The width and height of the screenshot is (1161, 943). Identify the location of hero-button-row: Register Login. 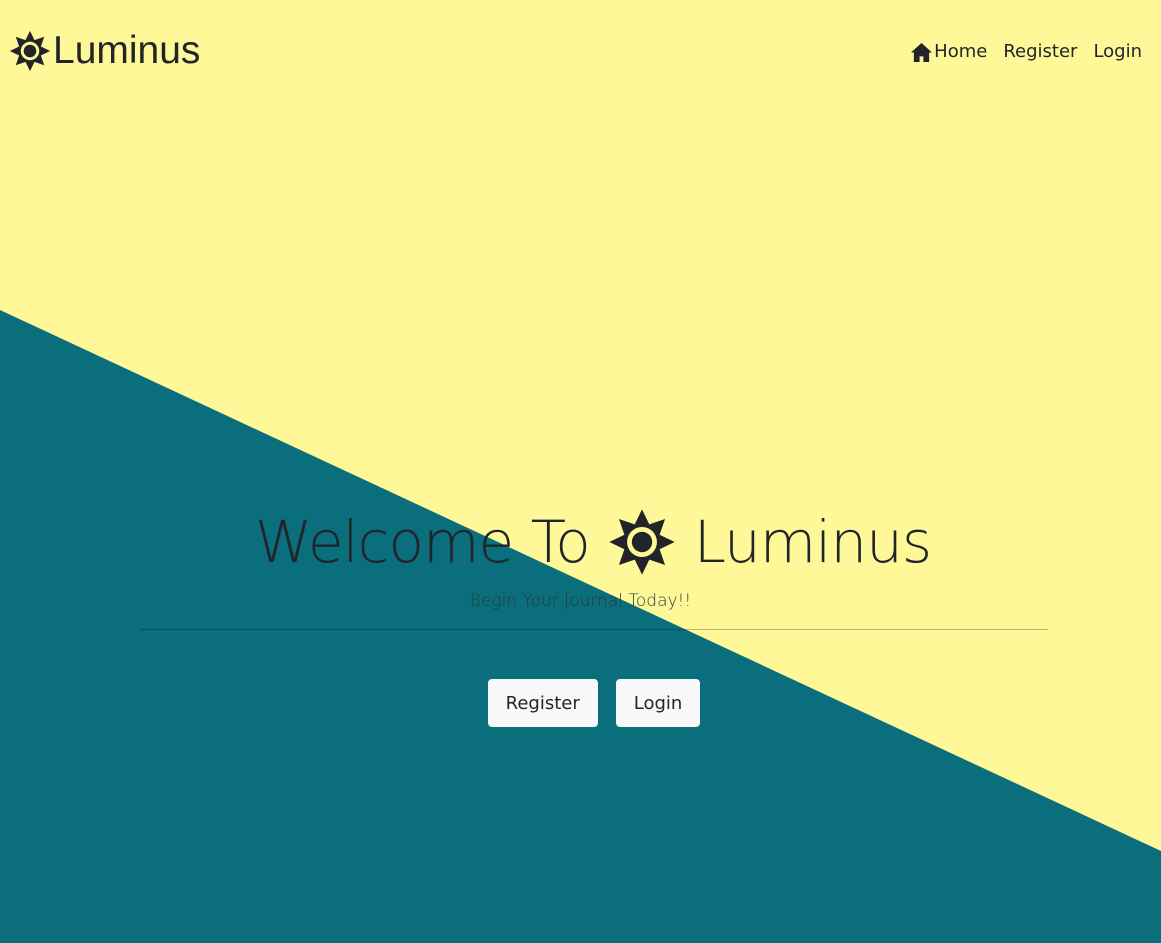
(594, 703).